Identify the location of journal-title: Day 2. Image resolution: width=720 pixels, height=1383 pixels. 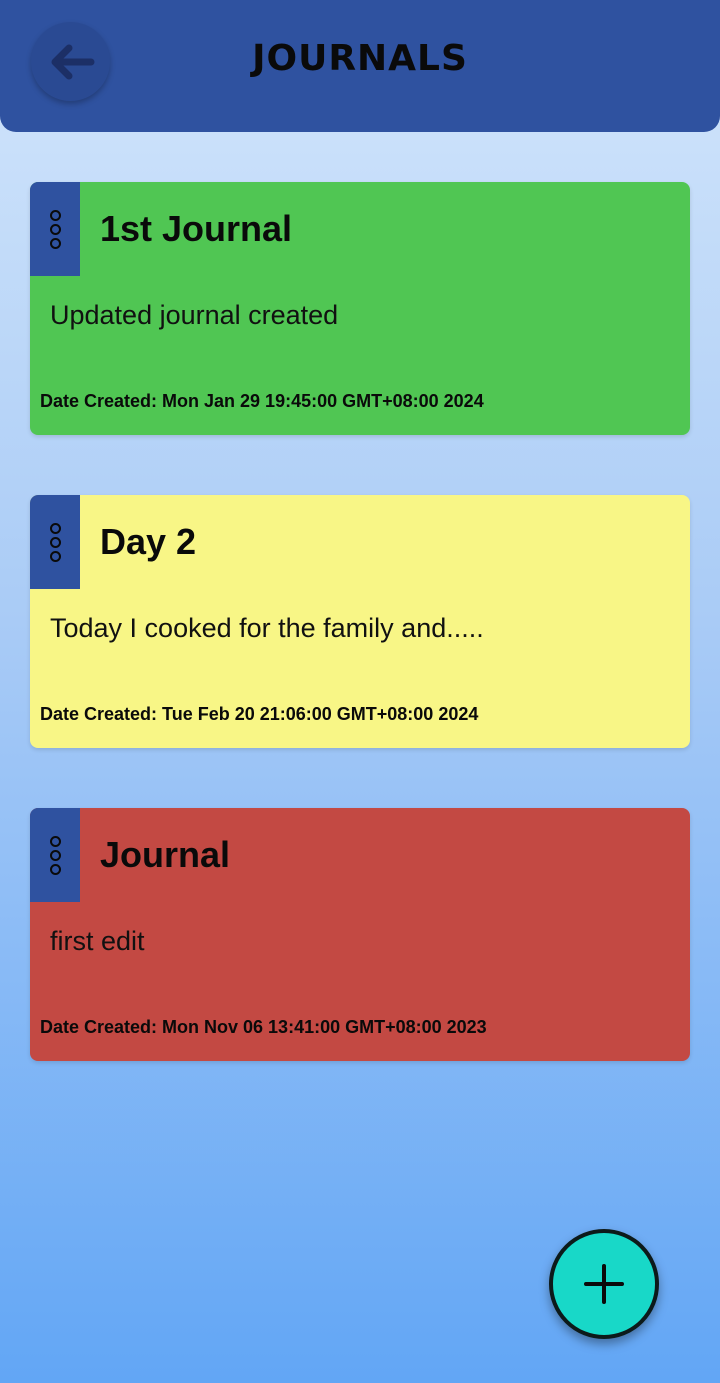
(148, 541).